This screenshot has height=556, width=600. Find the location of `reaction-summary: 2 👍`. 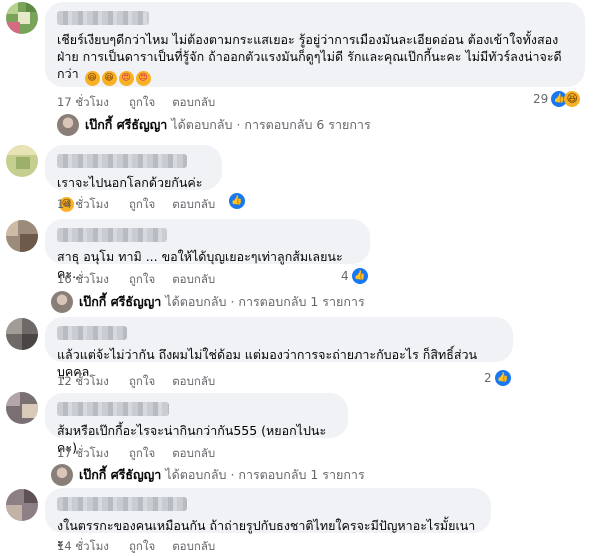

reaction-summary: 2 👍 is located at coordinates (497, 378).